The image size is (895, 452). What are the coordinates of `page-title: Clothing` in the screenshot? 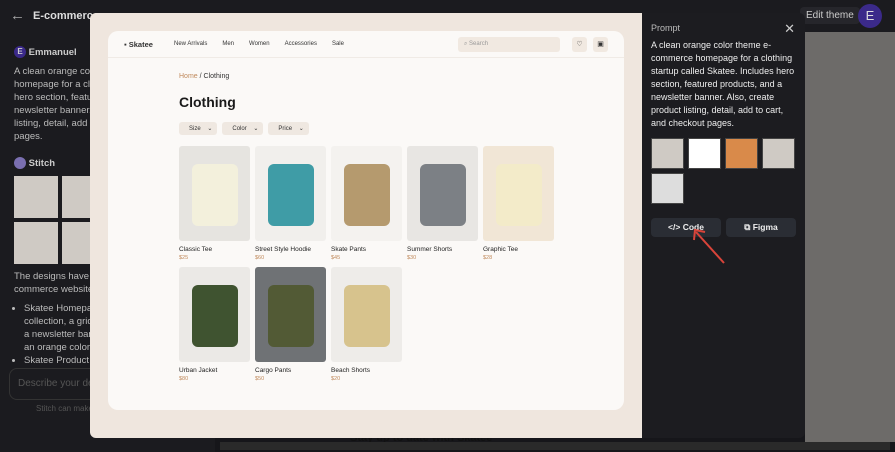 It's located at (207, 102).